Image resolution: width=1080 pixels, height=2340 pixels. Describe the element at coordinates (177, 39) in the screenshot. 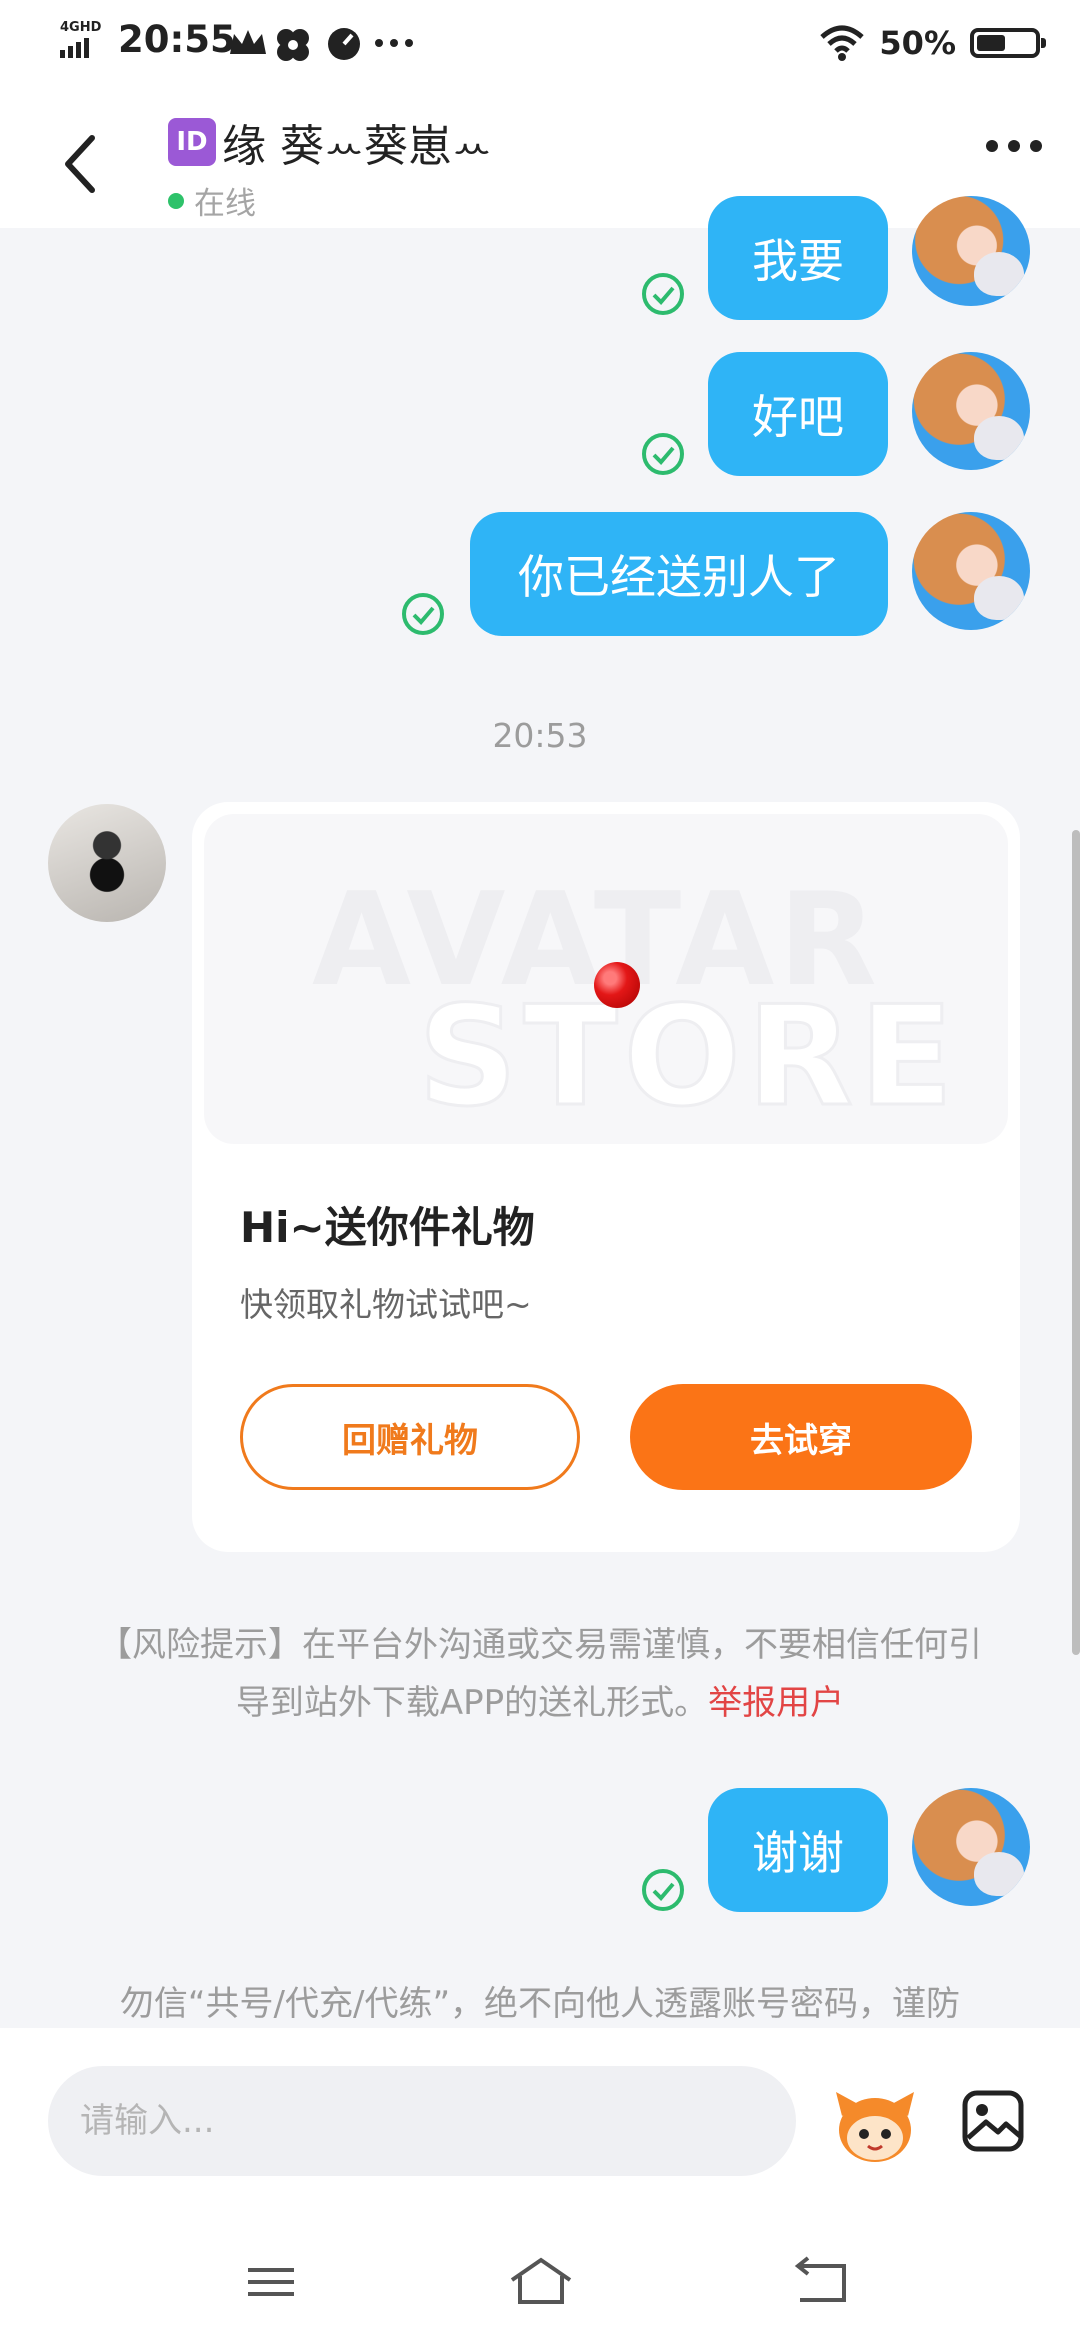

I see `clock: 20:55` at that location.